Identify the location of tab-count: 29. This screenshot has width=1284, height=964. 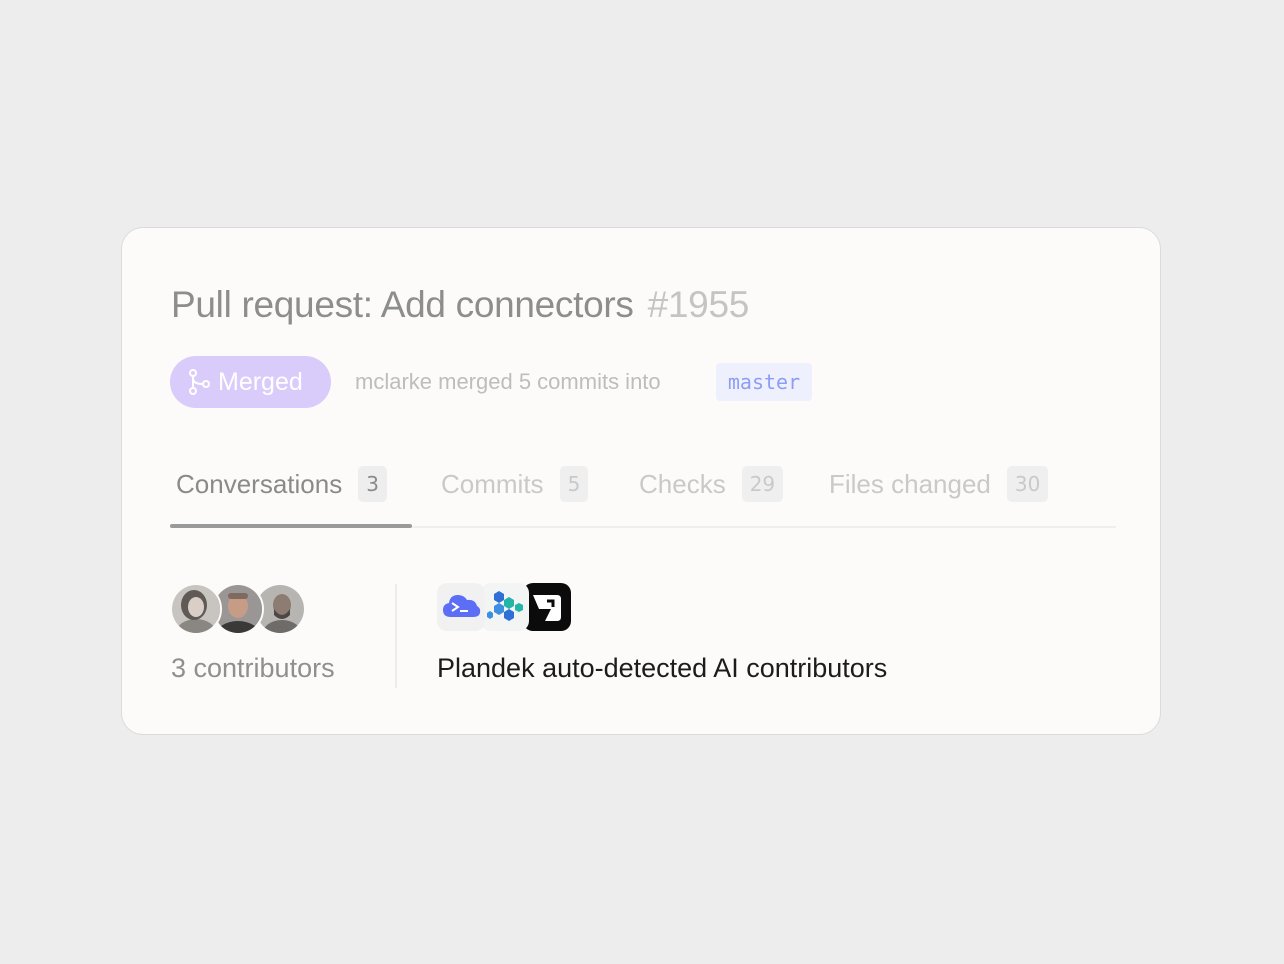
(762, 484).